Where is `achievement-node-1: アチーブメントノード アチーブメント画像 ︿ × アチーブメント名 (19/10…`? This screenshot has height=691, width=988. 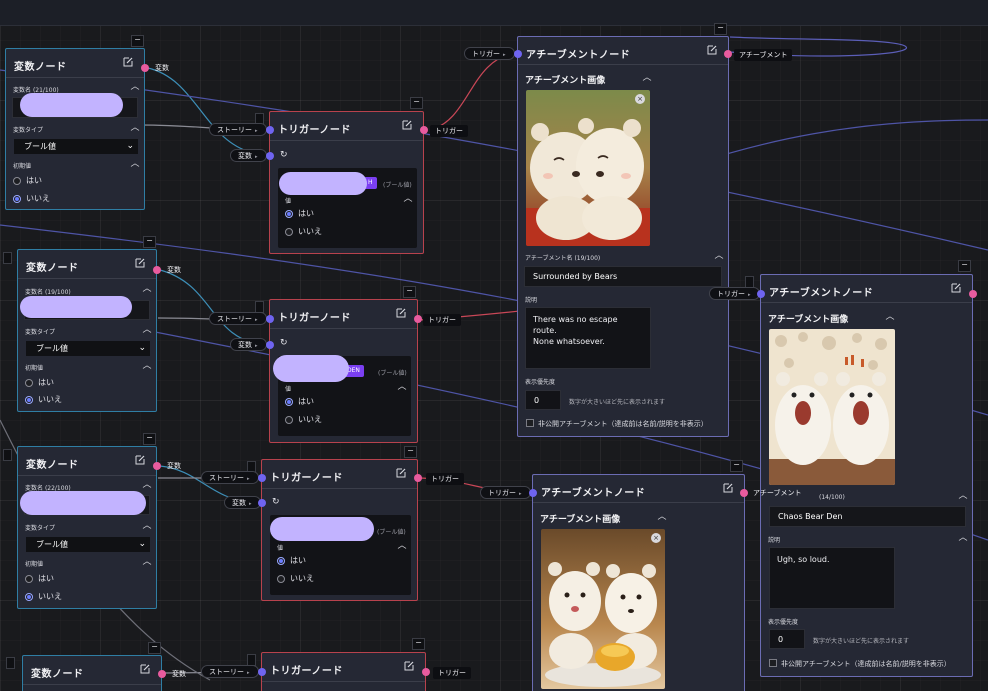
achievement-node-1: アチーブメントノード アチーブメント画像 ︿ × アチーブメント名 (19/10… is located at coordinates (623, 236).